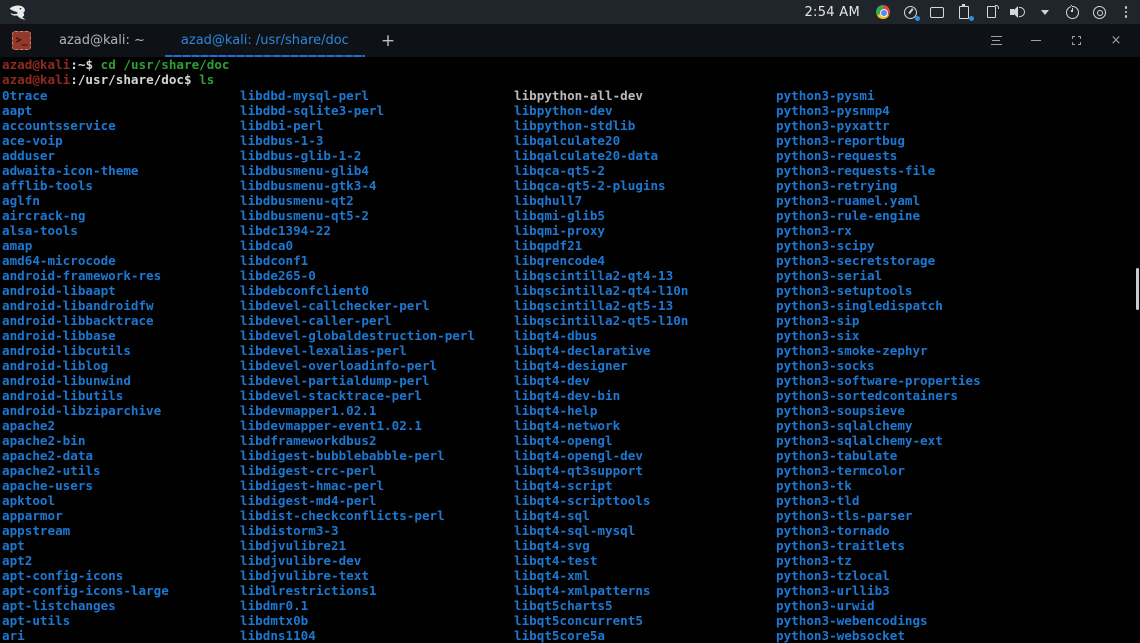  I want to click on listing-item: python3-tzlocal, so click(833, 575).